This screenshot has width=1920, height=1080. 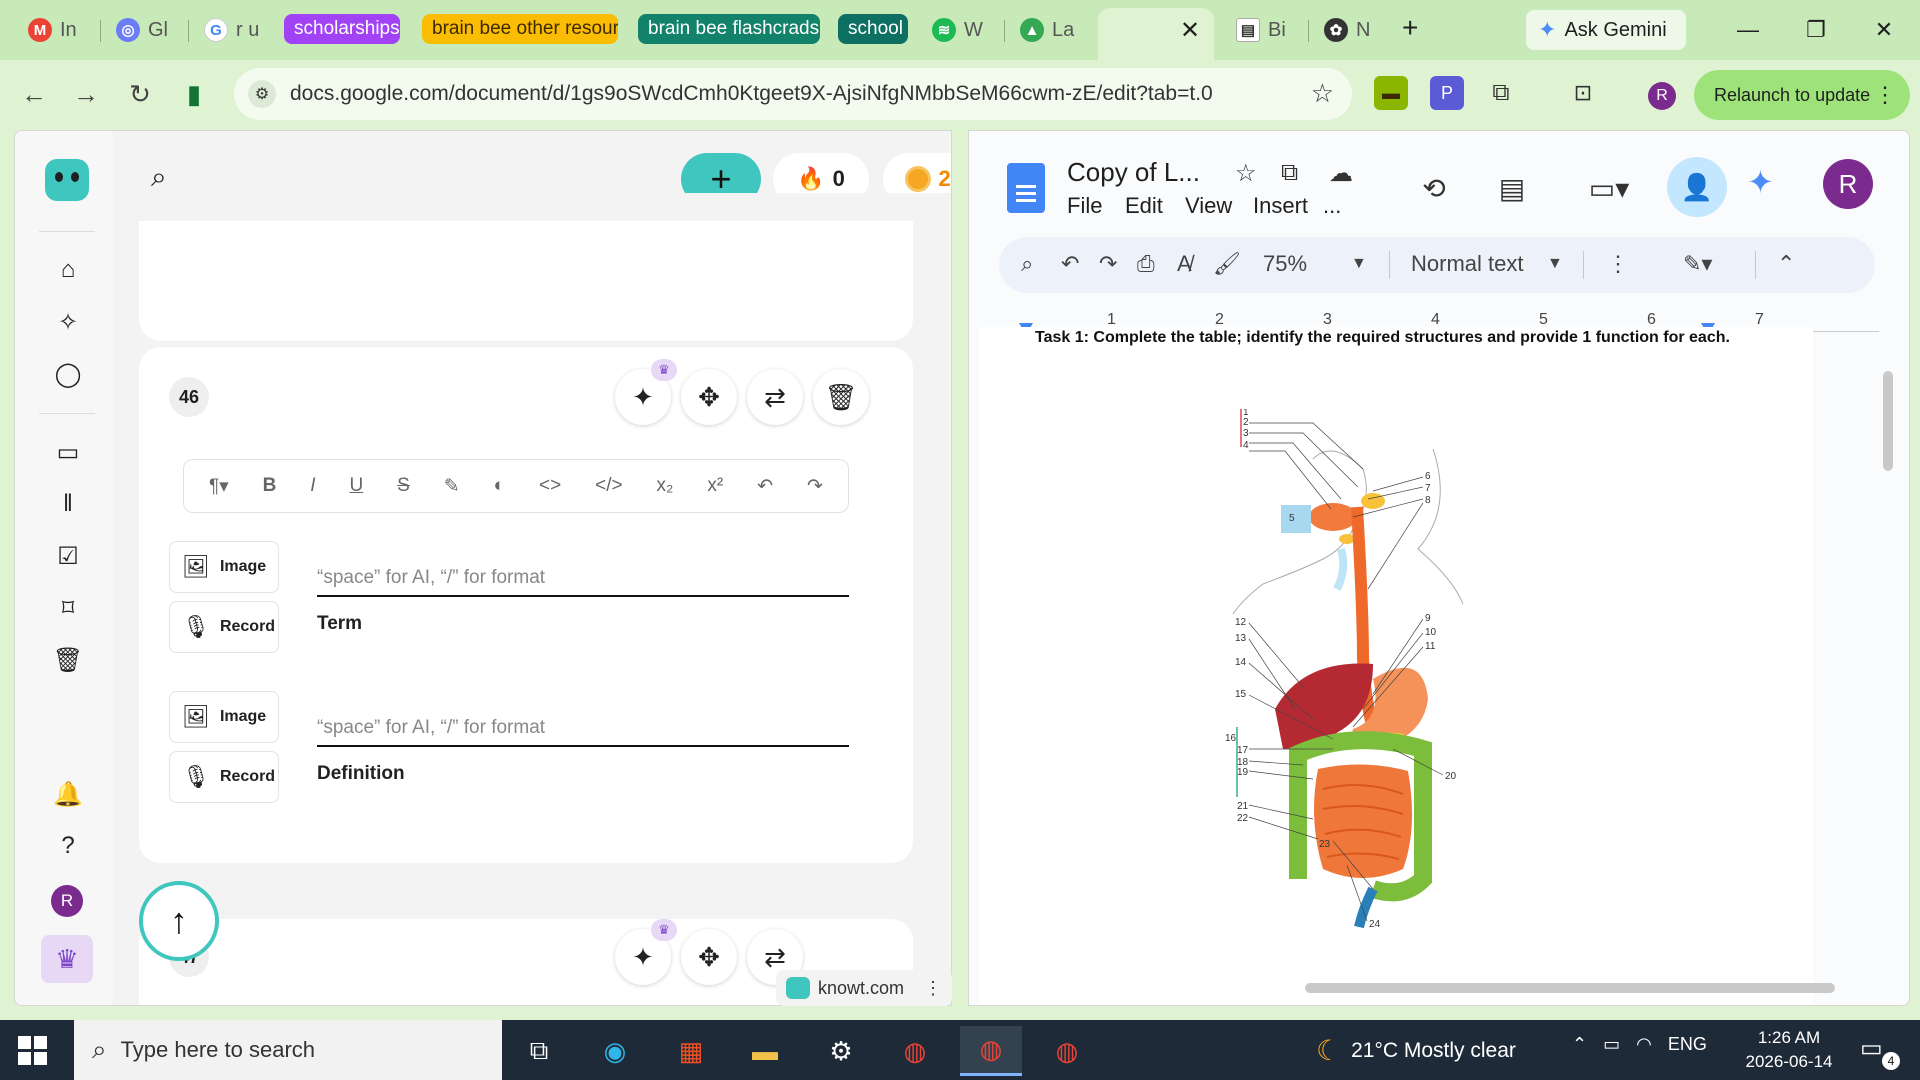 I want to click on extension-icon: ▬, so click(x=1391, y=93).